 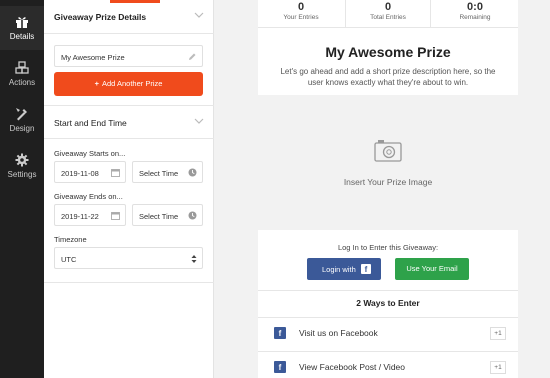 What do you see at coordinates (100, 17) in the screenshot?
I see `prize-section-title: Giveaway Prize Details` at bounding box center [100, 17].